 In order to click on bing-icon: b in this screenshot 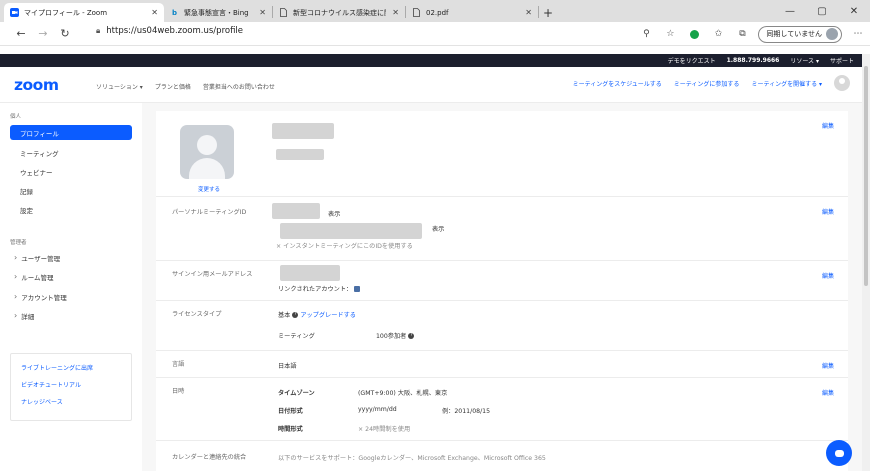, I will do `click(174, 12)`.